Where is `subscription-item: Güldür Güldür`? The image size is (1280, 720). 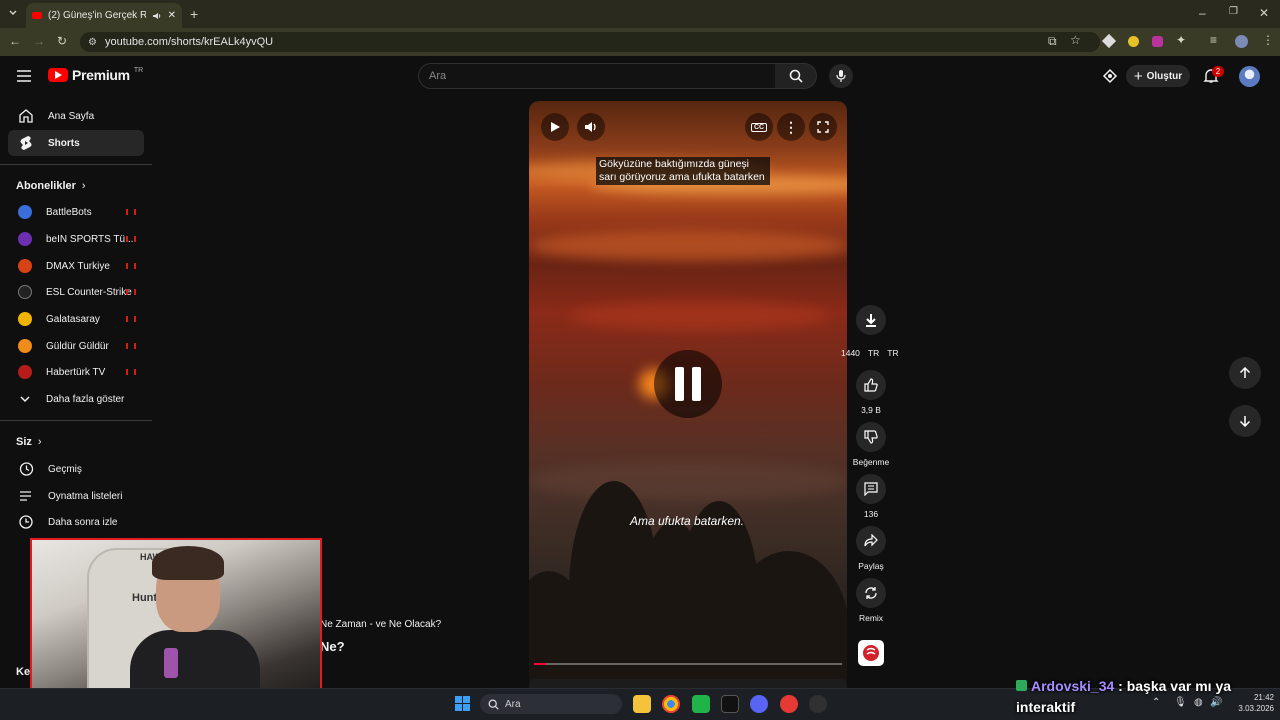
subscription-item: Güldür Güldür is located at coordinates (76, 346).